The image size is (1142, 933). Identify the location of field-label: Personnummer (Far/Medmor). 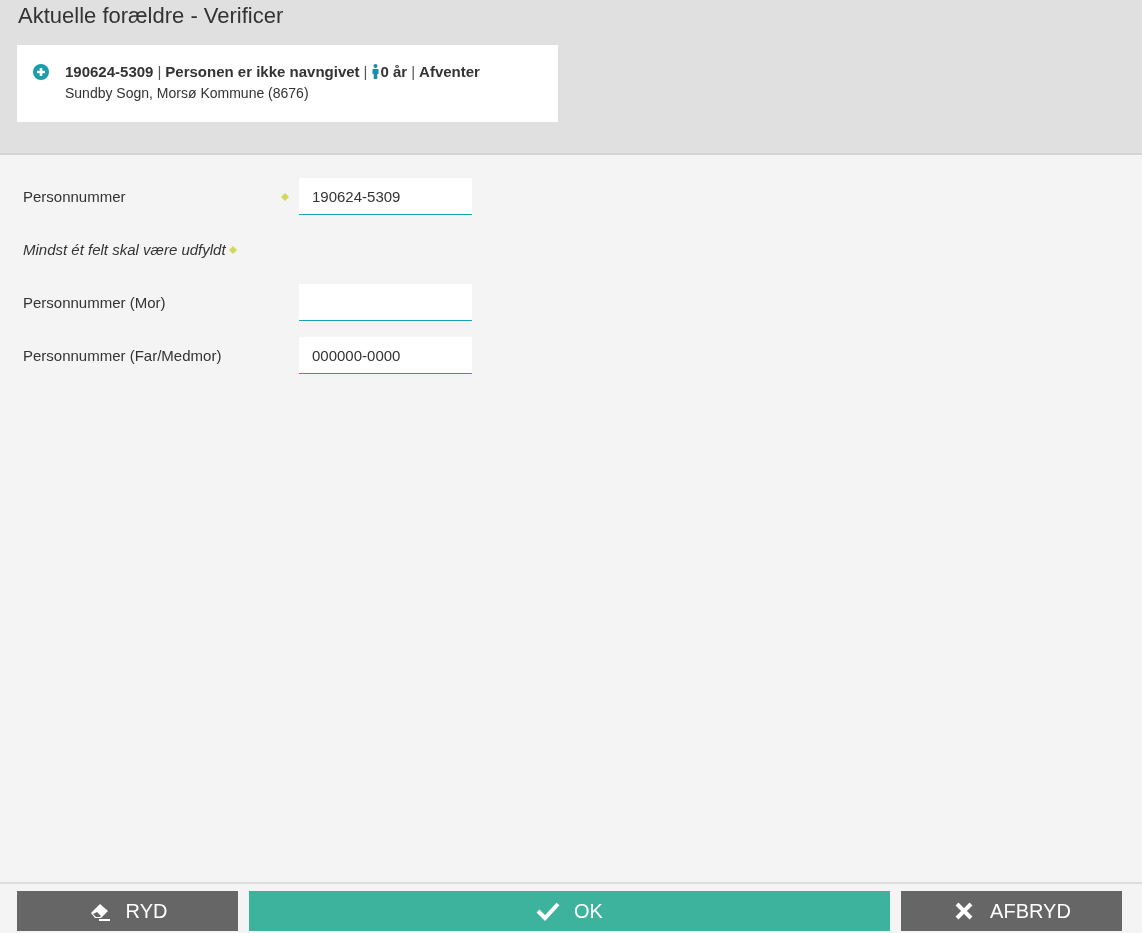
(123, 355).